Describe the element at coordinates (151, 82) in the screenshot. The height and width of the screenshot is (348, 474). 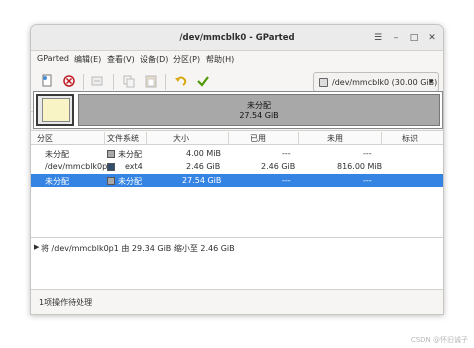
I see `paste-icon` at that location.